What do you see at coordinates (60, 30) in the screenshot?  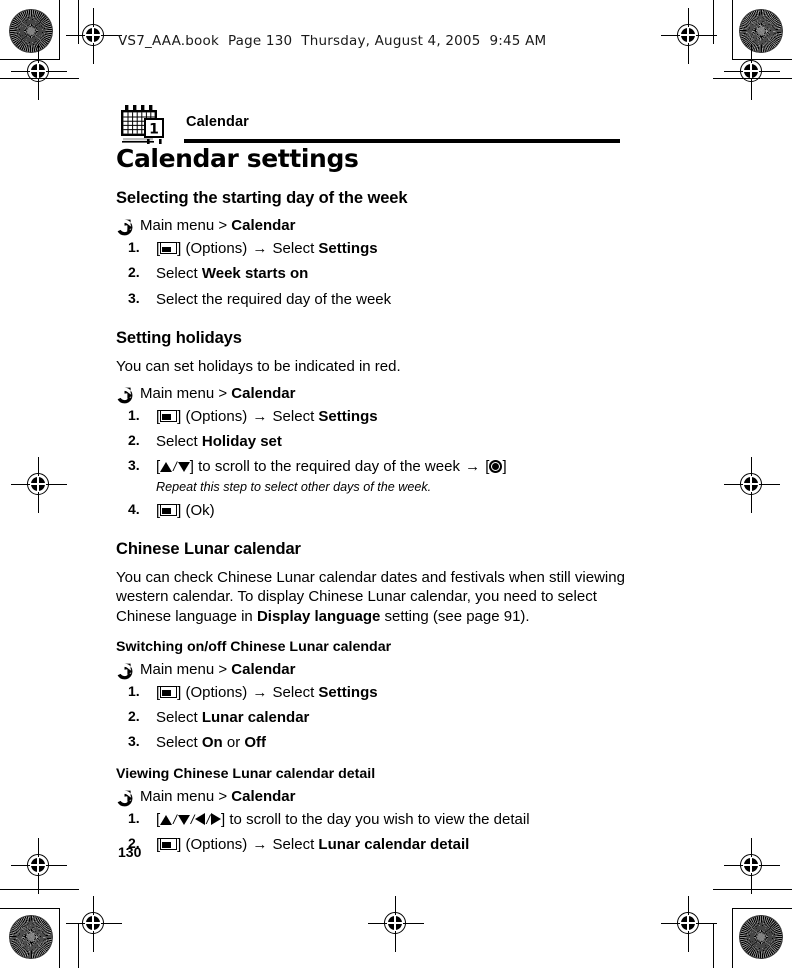 I see `trim-line-left-outer` at bounding box center [60, 30].